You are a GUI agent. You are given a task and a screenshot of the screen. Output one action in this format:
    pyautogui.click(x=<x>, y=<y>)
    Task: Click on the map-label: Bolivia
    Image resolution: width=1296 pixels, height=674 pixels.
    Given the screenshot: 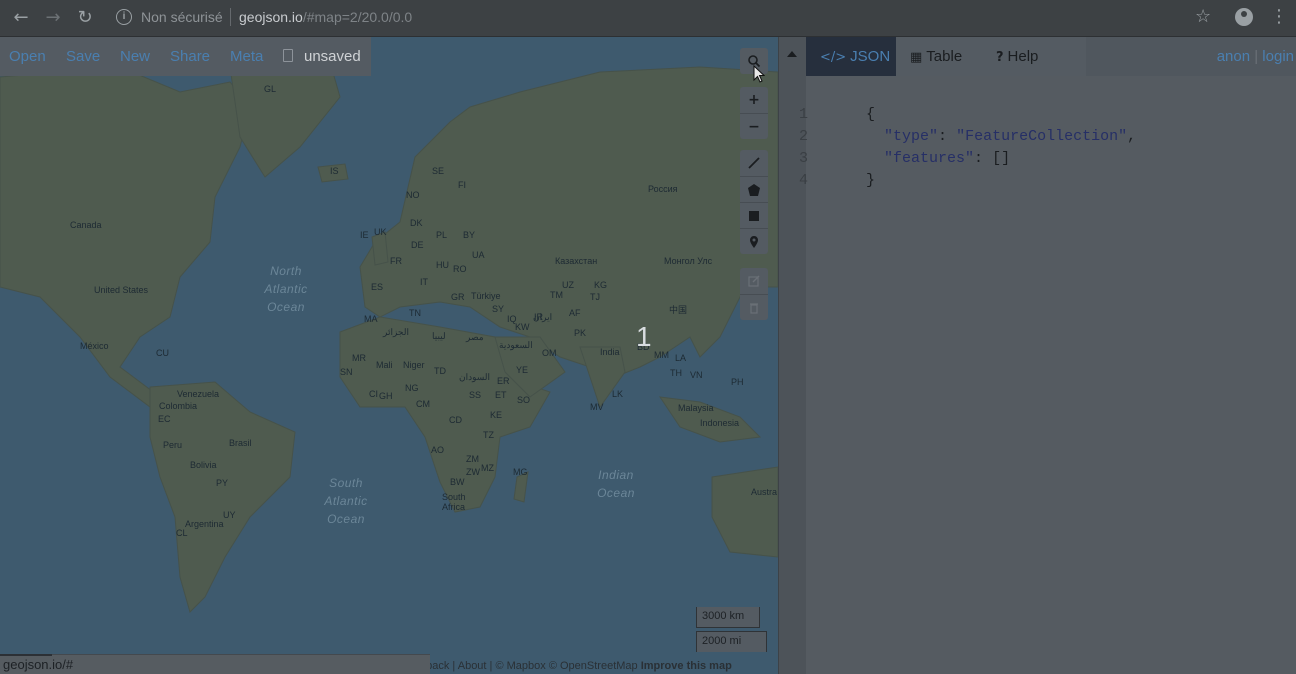 What is the action you would take?
    pyautogui.click(x=203, y=465)
    